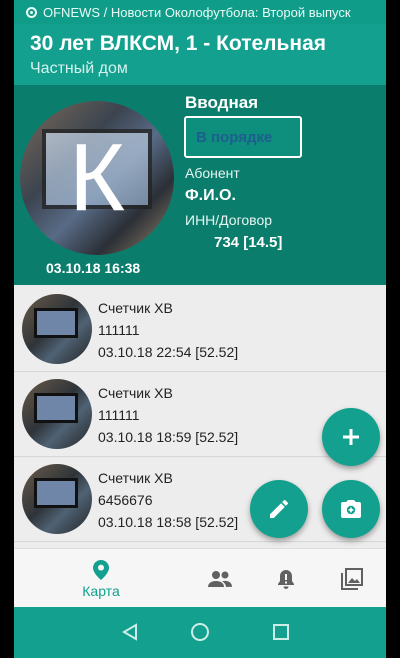 Image resolution: width=400 pixels, height=658 pixels. What do you see at coordinates (93, 268) in the screenshot?
I see `intro-date: 03.10.18 16:38` at bounding box center [93, 268].